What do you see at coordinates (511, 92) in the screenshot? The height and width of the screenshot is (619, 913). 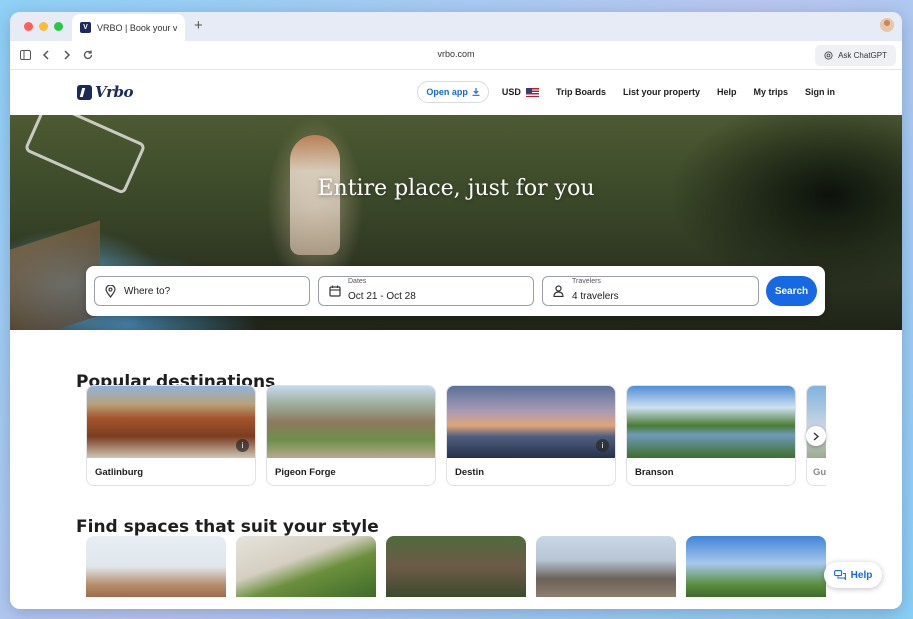 I see `currency-label: USD` at bounding box center [511, 92].